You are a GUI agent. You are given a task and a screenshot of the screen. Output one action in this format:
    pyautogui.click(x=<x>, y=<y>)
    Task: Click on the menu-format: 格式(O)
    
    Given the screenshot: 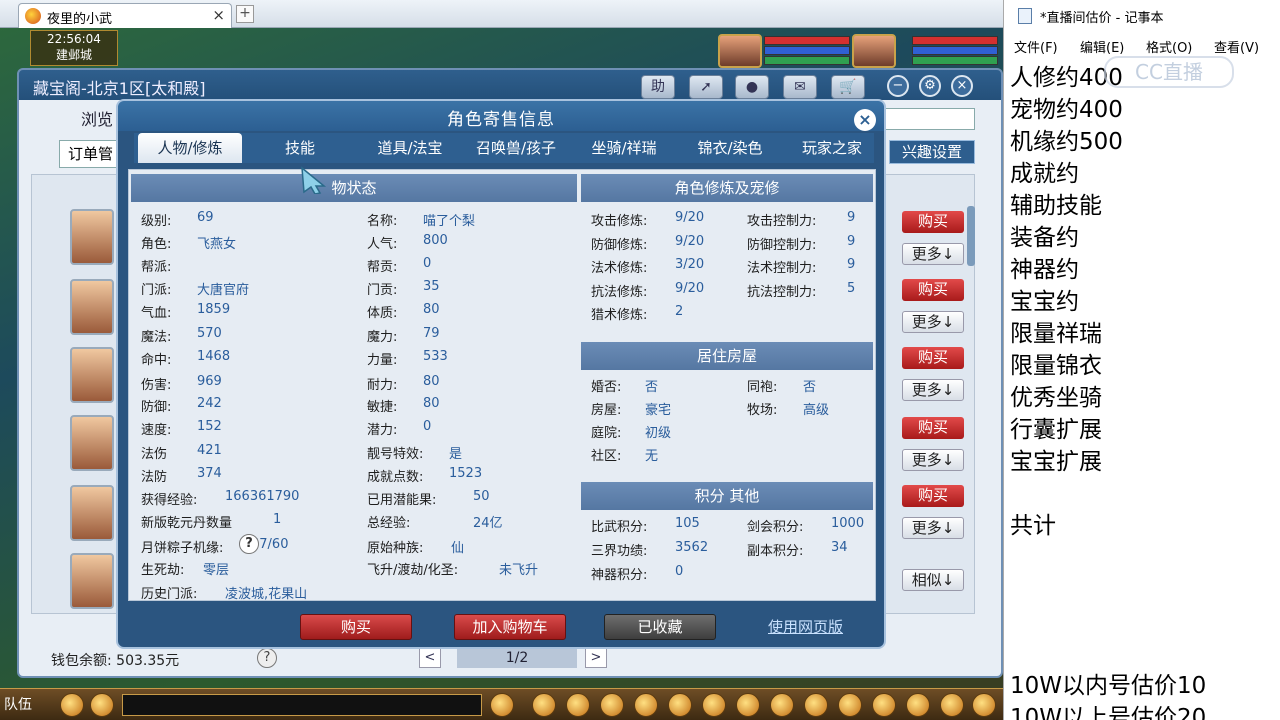 What is the action you would take?
    pyautogui.click(x=1169, y=46)
    